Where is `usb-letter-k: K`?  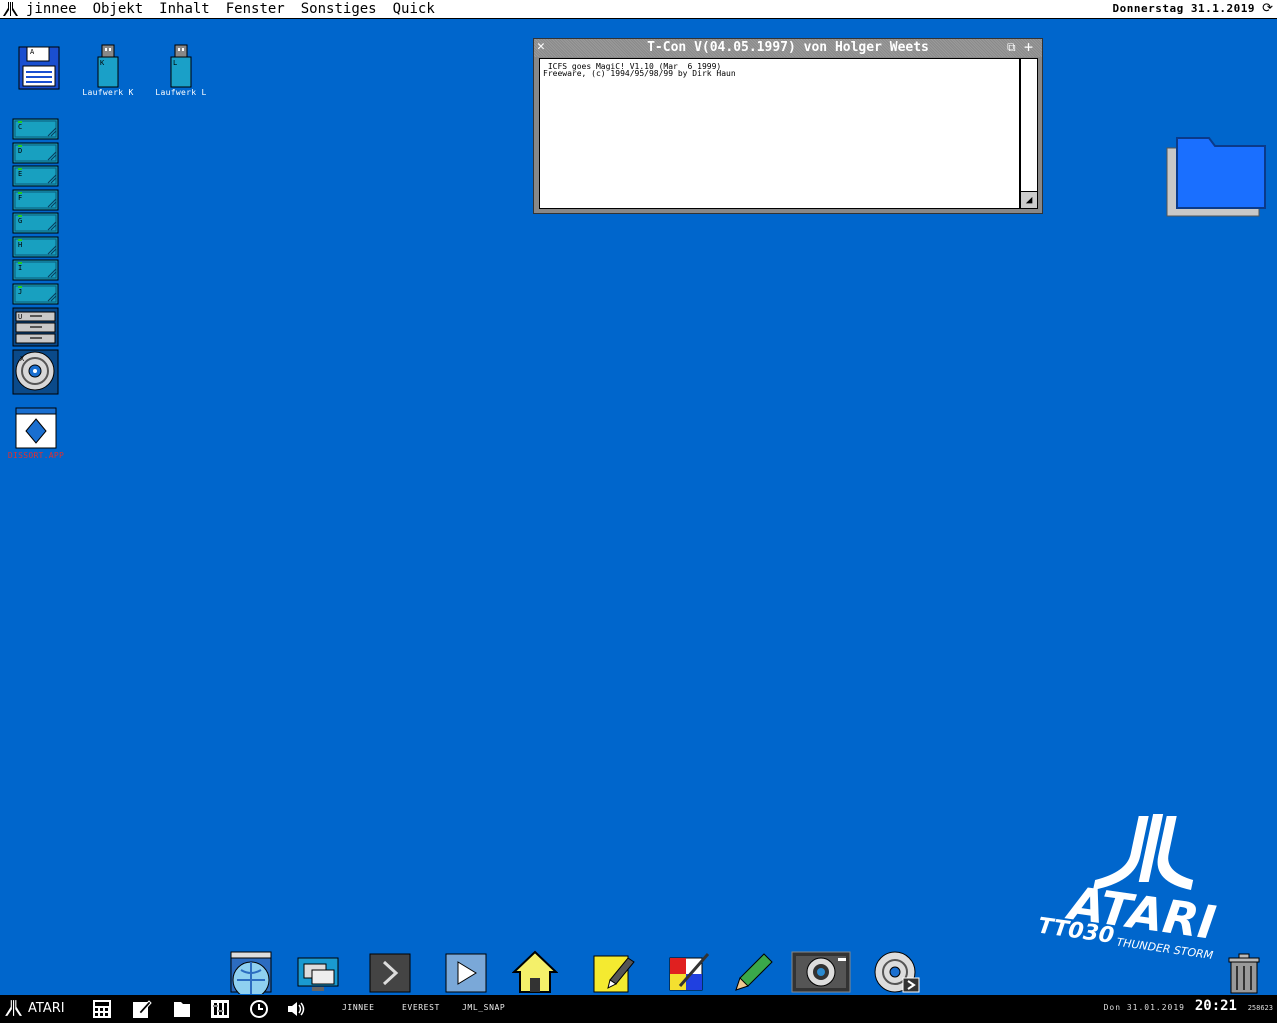
usb-letter-k: K is located at coordinates (102, 63).